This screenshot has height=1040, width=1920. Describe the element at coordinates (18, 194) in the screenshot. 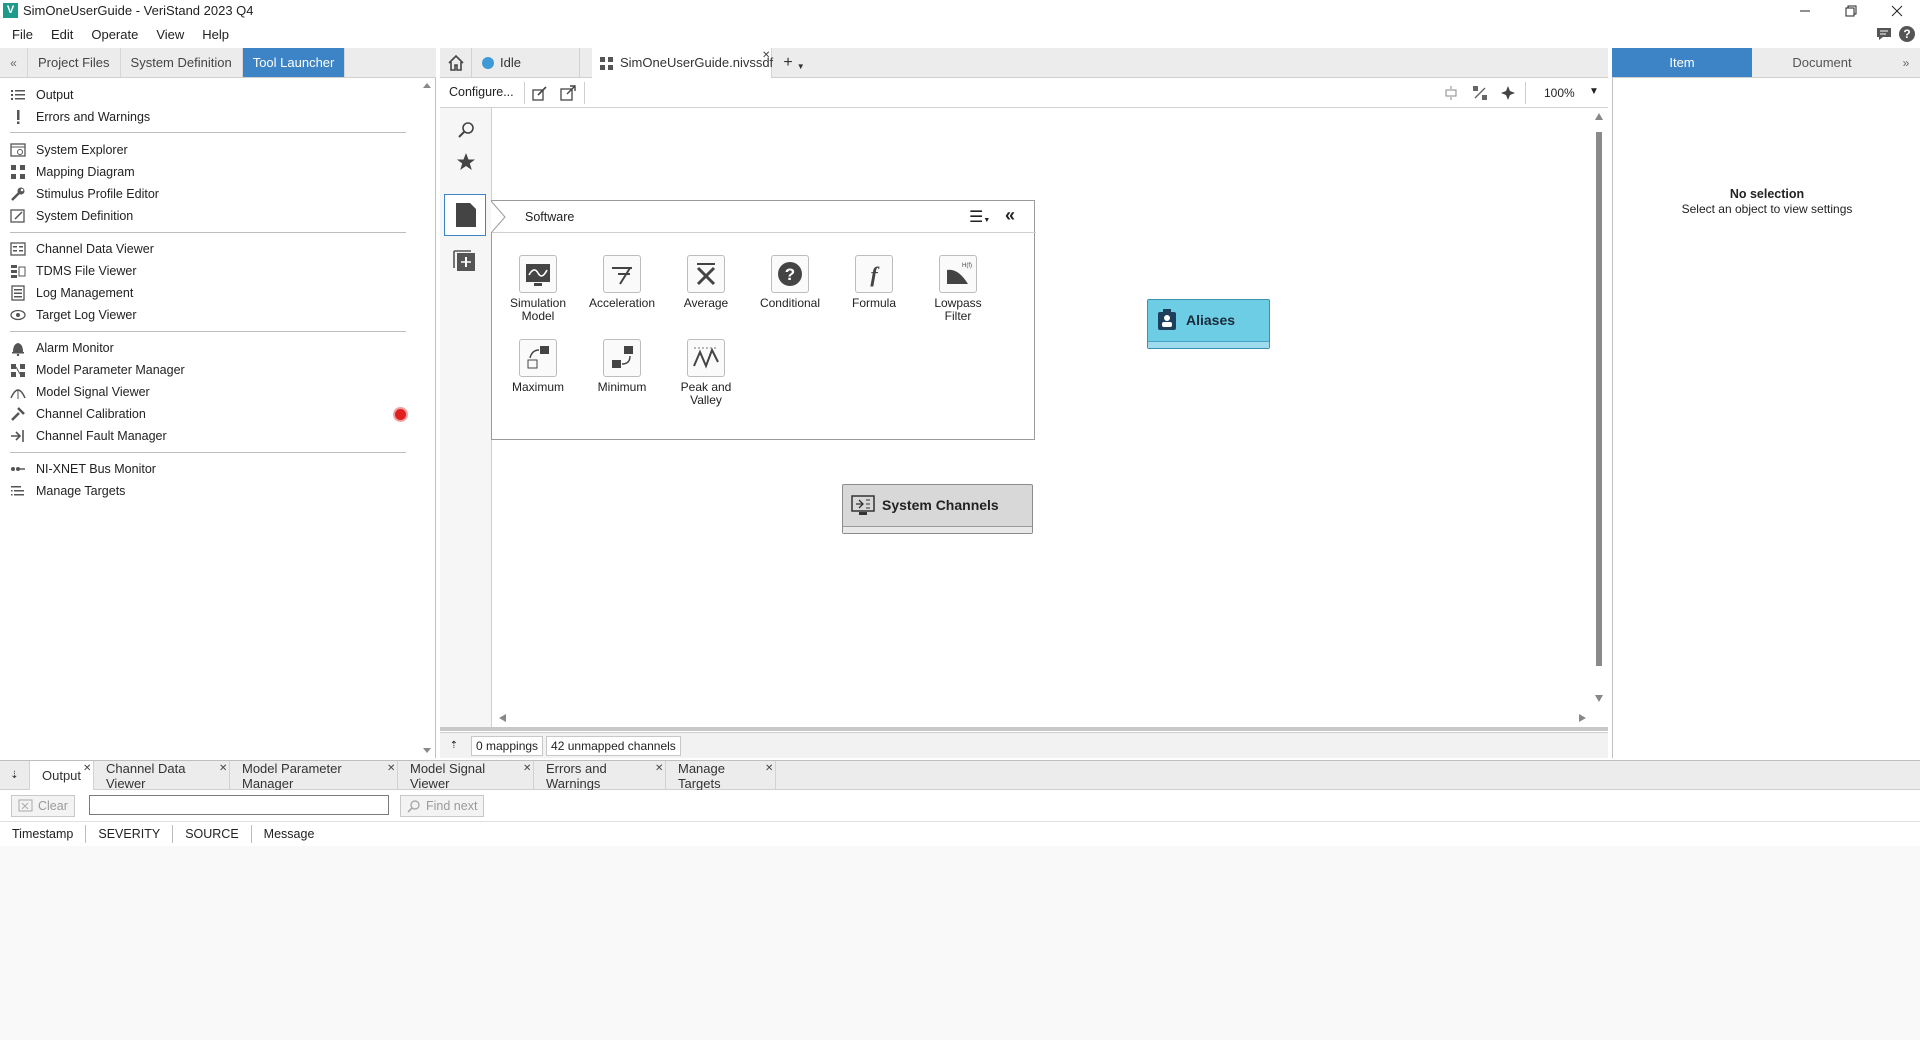

I see `wrench-icon` at that location.